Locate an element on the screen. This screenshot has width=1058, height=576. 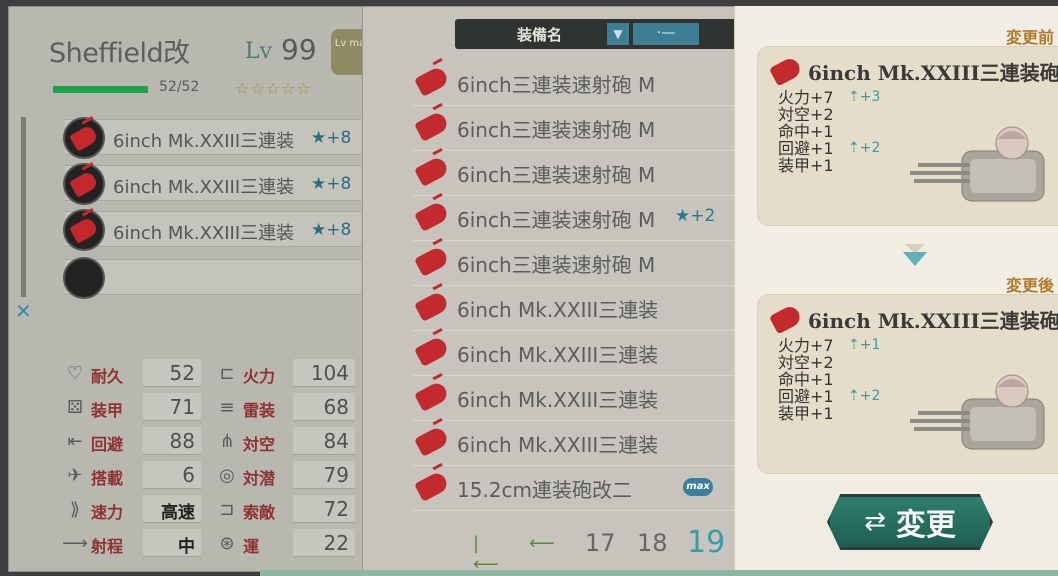
stat-asw: ◎ 対潜 79 is located at coordinates (284, 476).